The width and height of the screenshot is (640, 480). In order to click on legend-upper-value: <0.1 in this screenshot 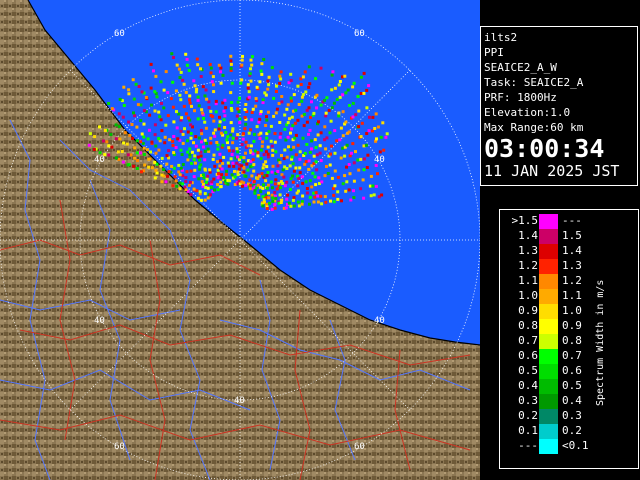, I will do `click(575, 445)`.